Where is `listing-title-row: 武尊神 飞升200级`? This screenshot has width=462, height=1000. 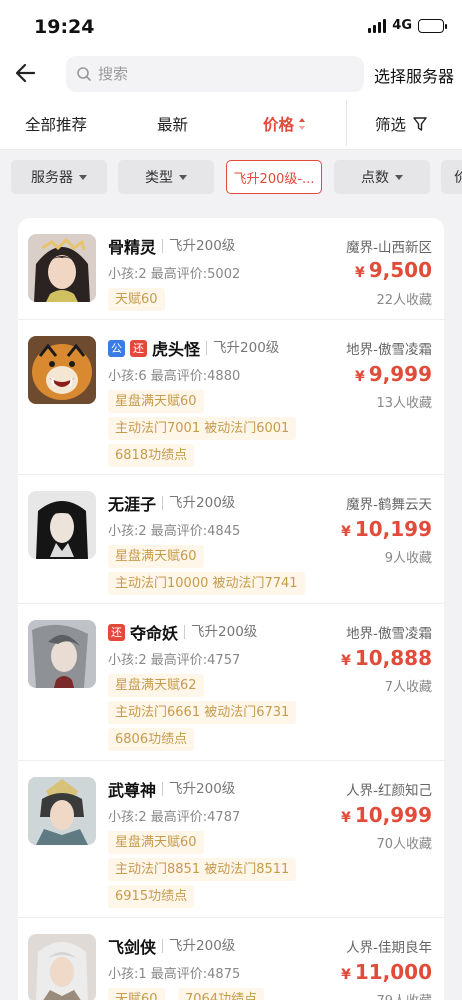
listing-title-row: 武尊神 飞升200级 is located at coordinates (171, 789).